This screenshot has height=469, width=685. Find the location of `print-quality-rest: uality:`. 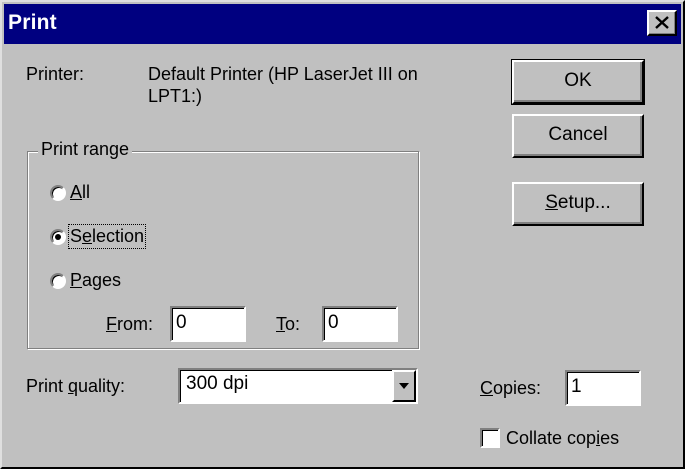

print-quality-rest: uality: is located at coordinates (102, 386).